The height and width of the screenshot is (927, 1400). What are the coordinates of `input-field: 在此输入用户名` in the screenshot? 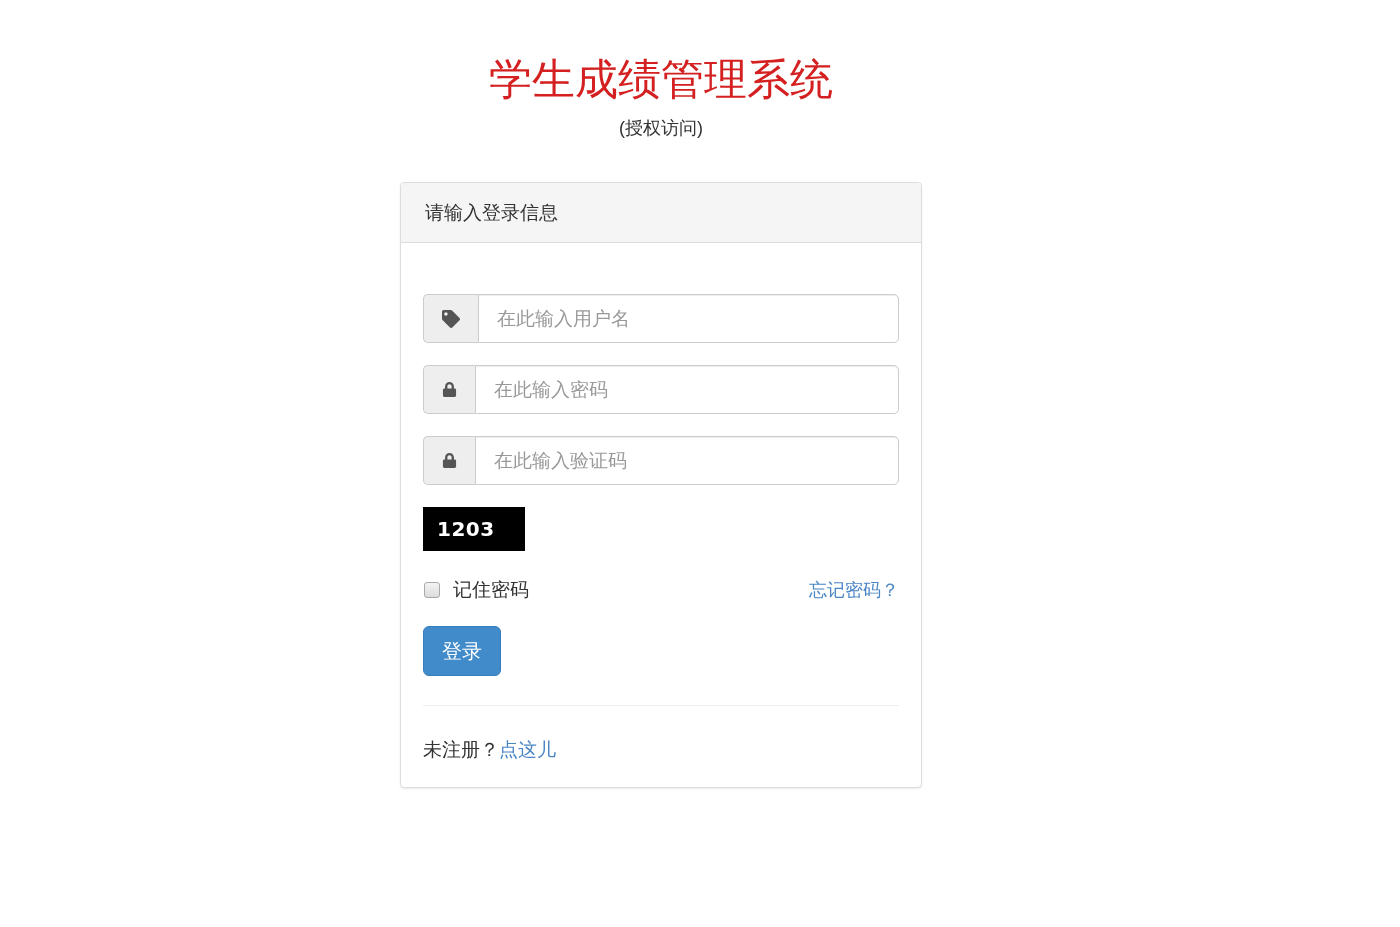 It's located at (688, 318).